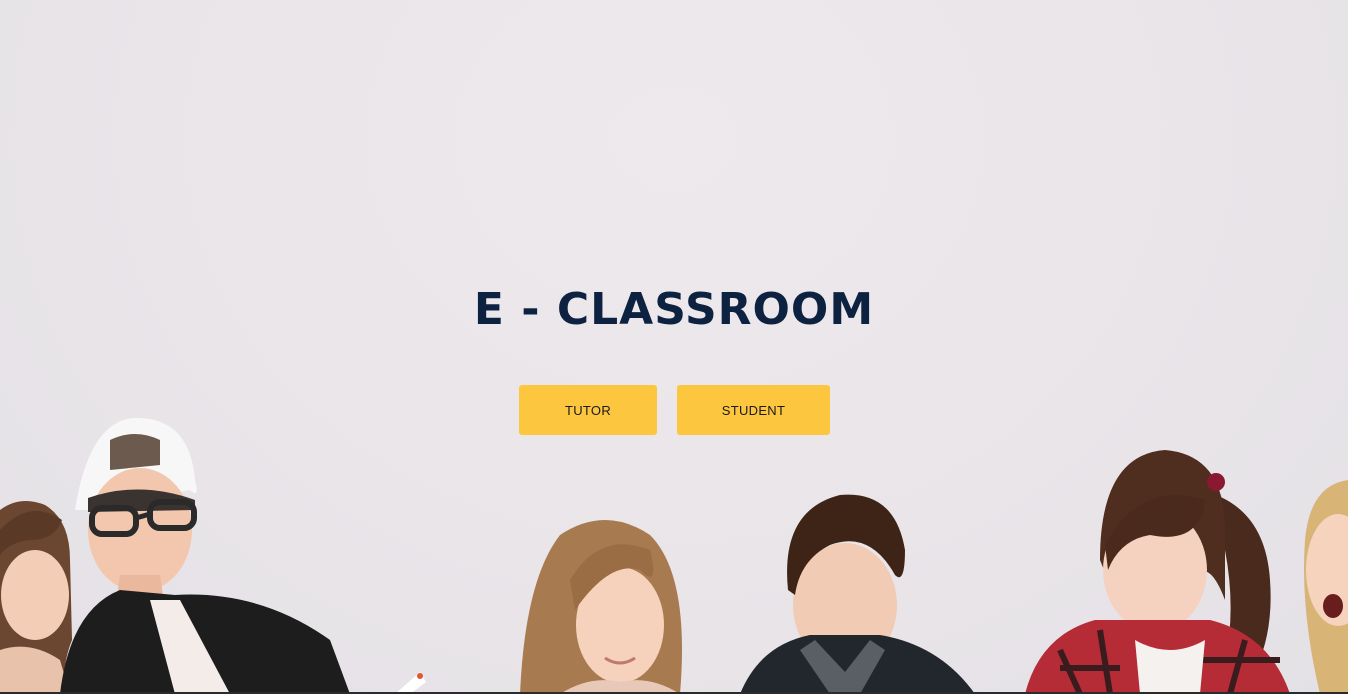  I want to click on student-figure-boy-cap, so click(243, 555).